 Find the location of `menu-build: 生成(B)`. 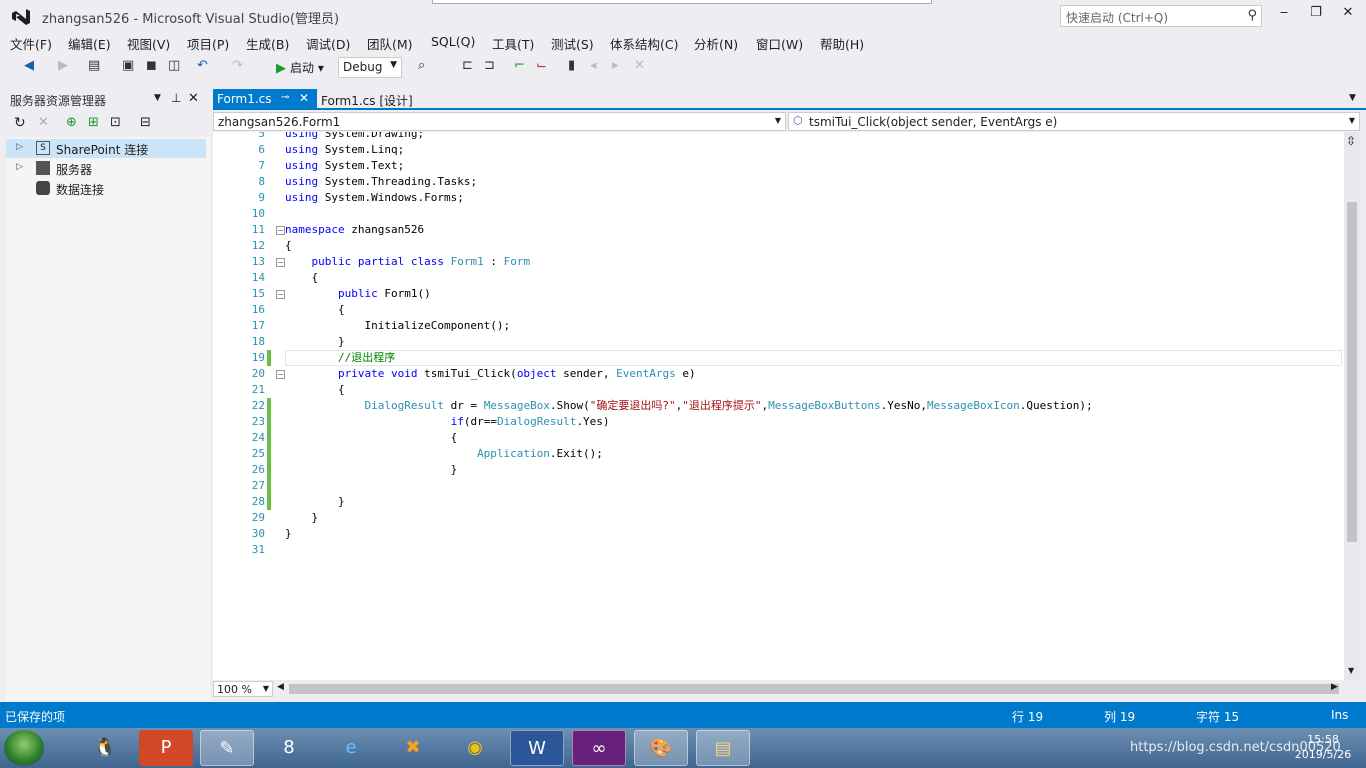

menu-build: 生成(B) is located at coordinates (267, 43).